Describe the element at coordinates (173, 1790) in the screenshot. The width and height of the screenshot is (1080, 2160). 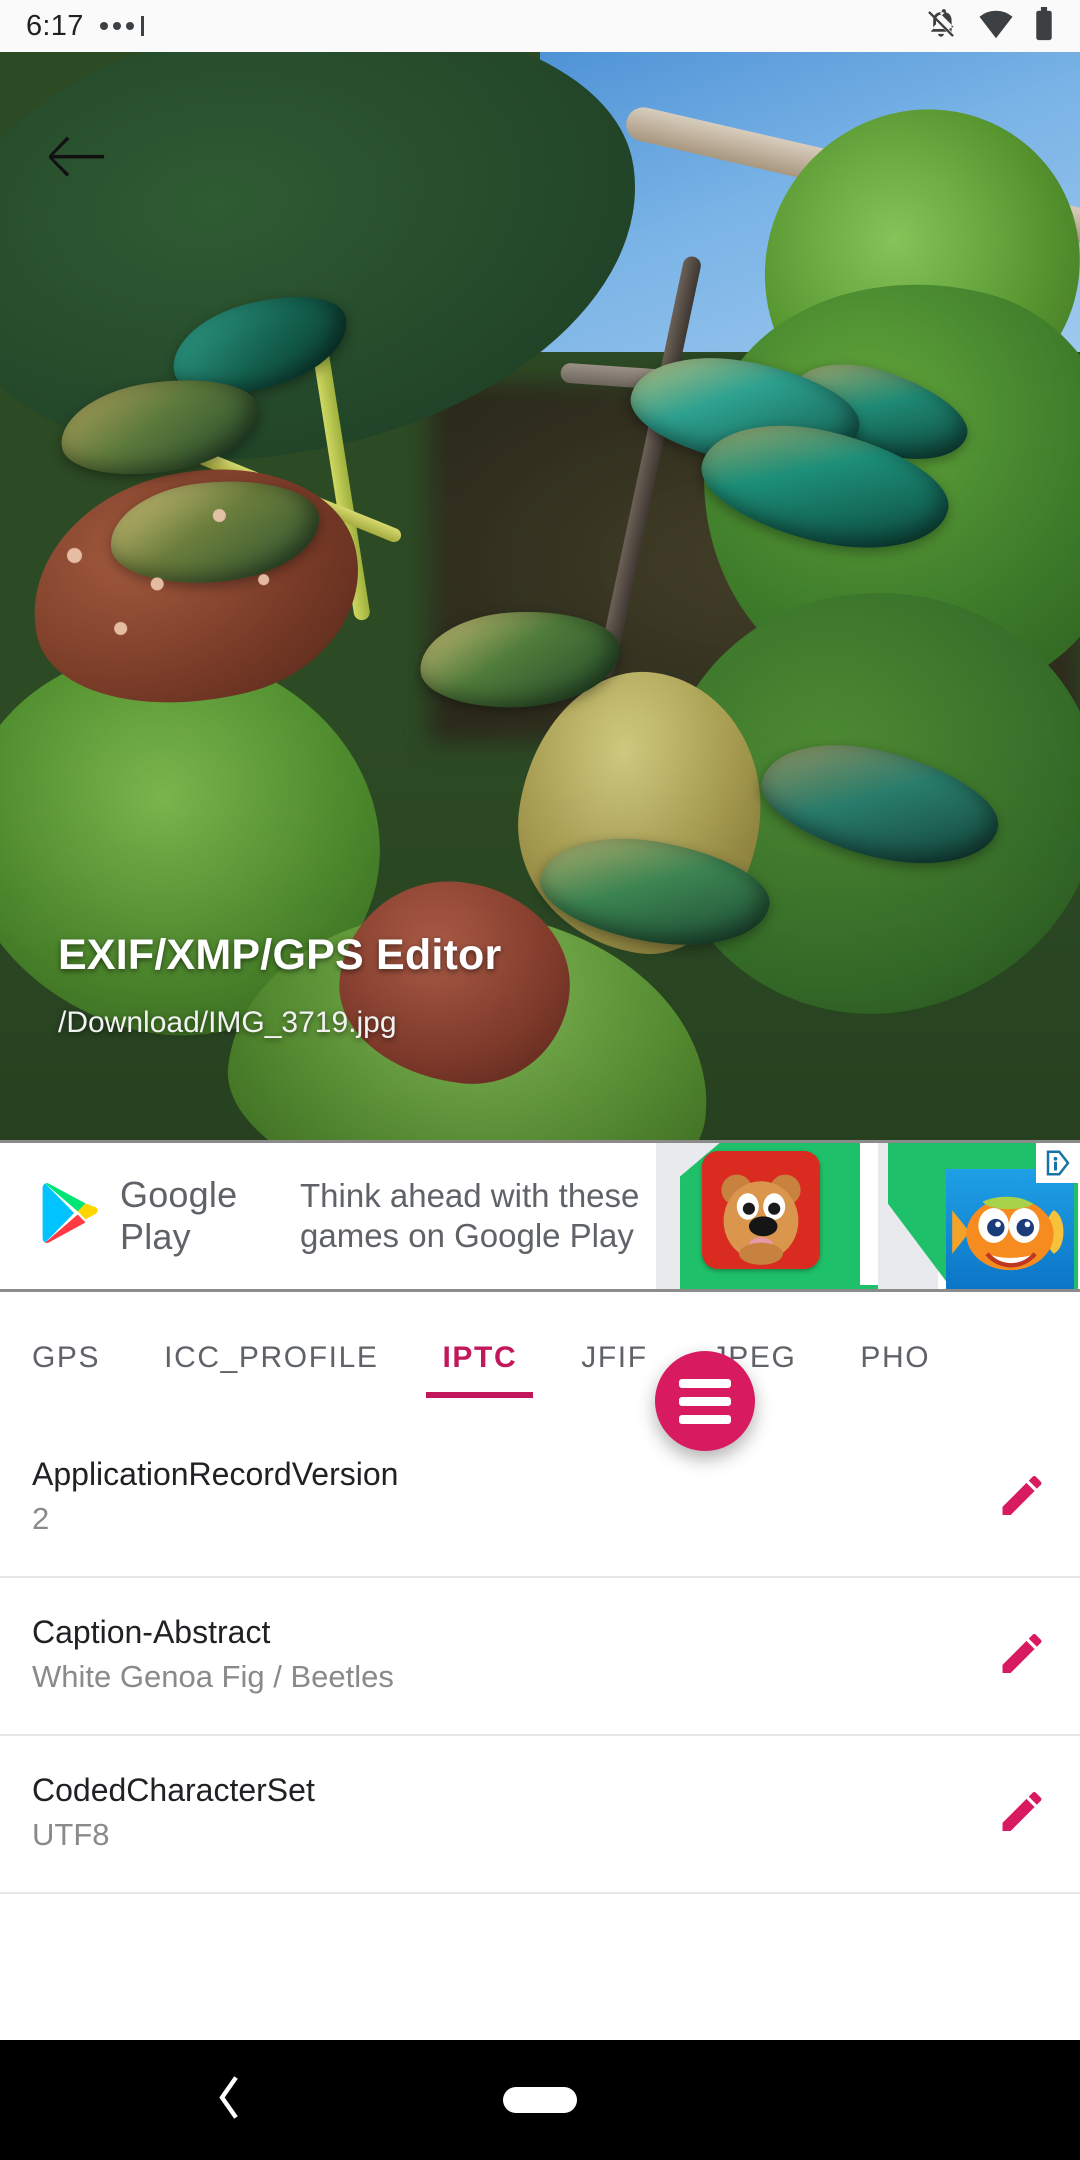
I see `metadata-key: CodedCharacterSet` at that location.